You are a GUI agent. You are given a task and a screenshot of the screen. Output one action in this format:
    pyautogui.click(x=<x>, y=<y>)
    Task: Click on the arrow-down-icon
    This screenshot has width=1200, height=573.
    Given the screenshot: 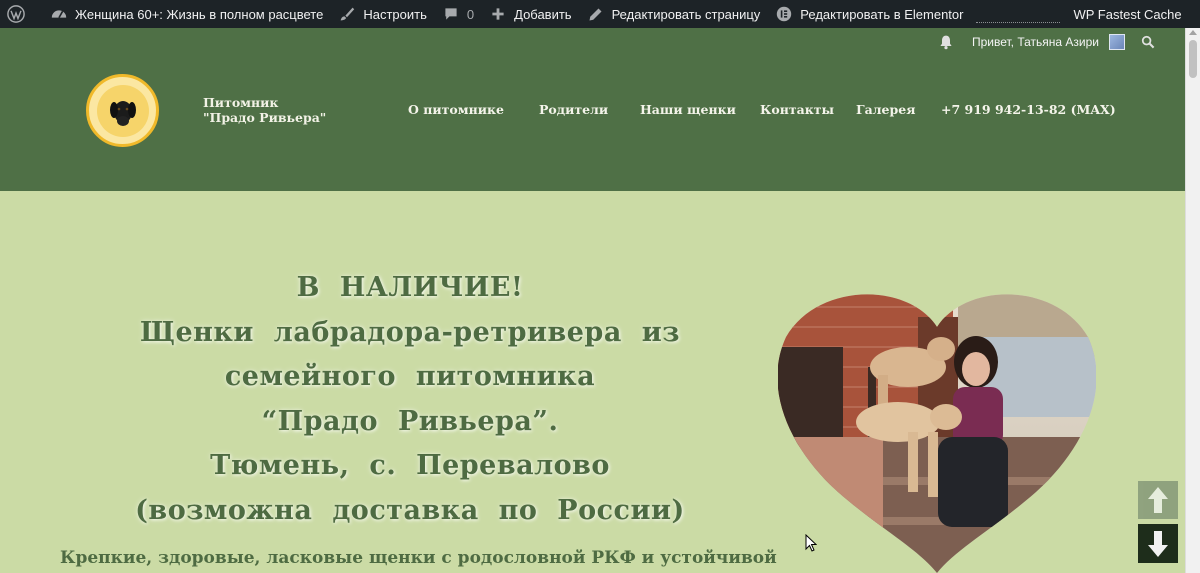 What is the action you would take?
    pyautogui.click(x=1158, y=543)
    